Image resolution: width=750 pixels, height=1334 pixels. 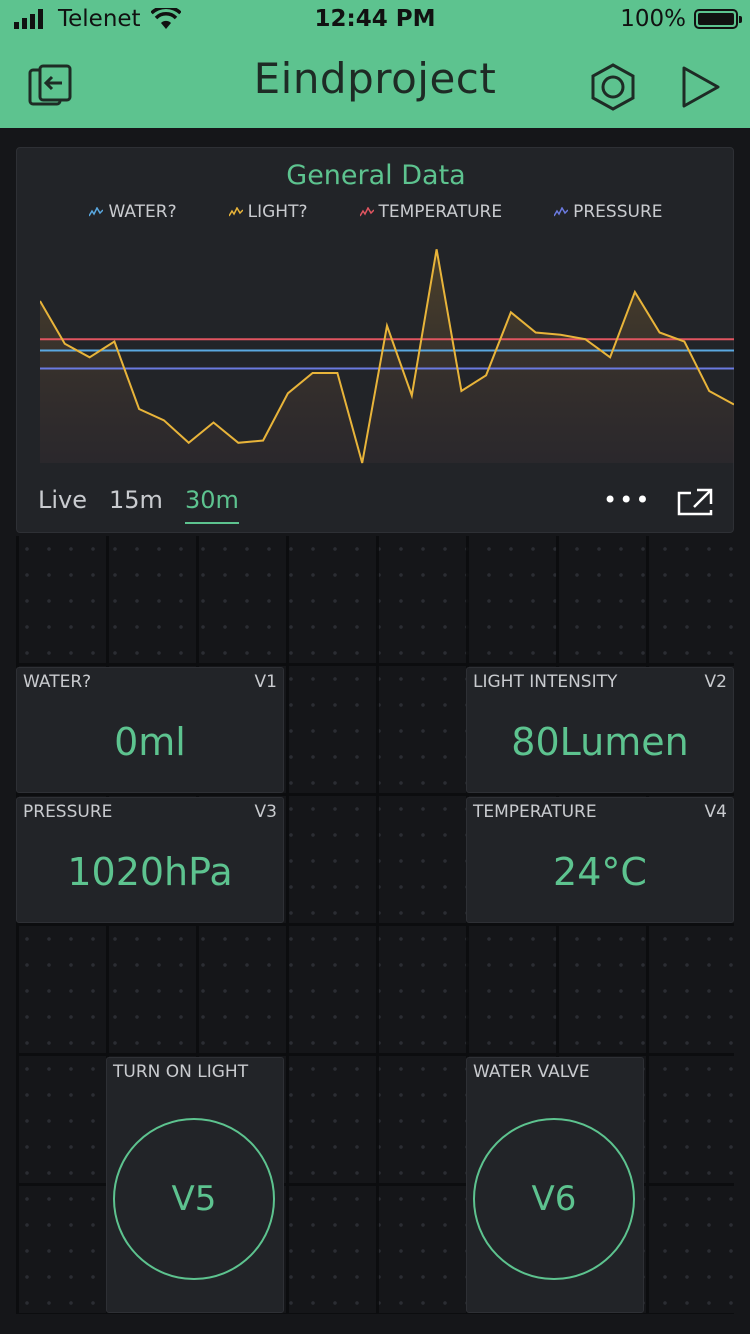 I want to click on water-value-widget: WATER? V1 0ml, so click(x=150, y=730).